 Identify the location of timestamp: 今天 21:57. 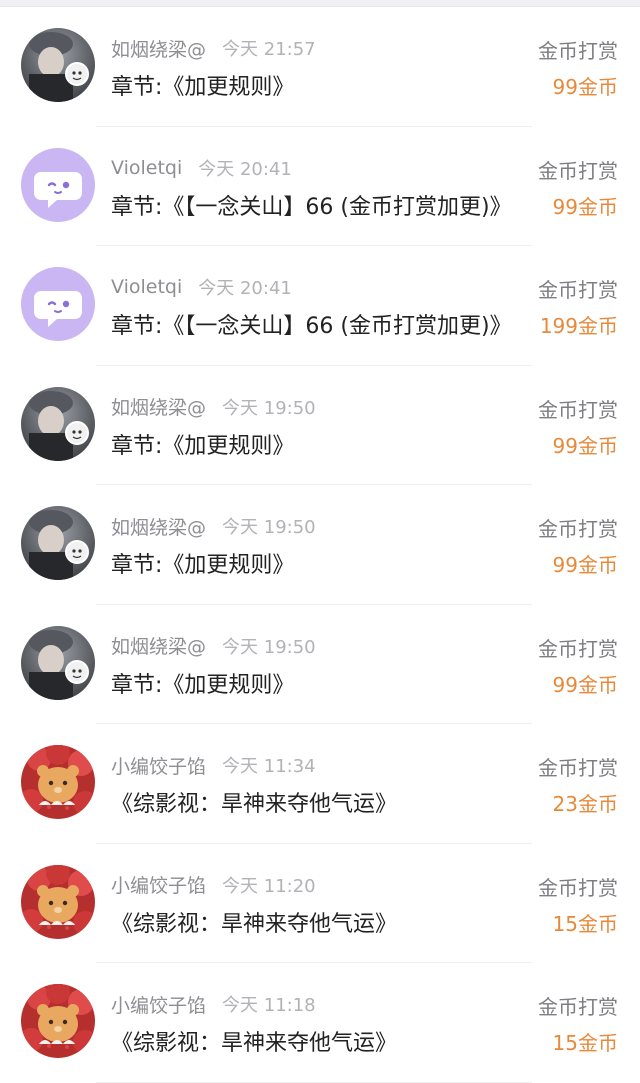
(269, 49).